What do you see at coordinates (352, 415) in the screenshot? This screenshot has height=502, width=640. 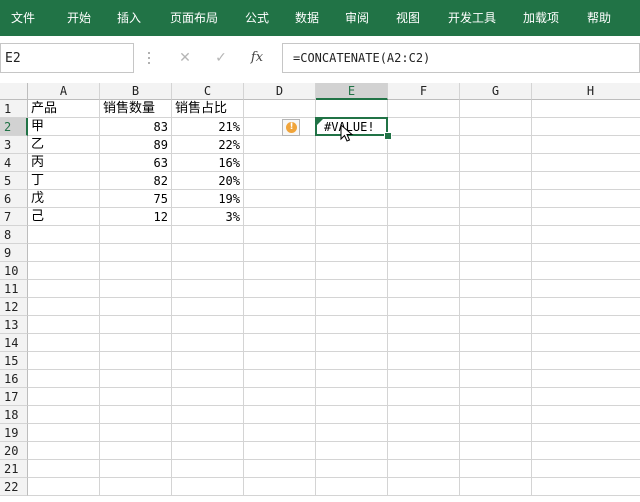 I see `cell-e18` at bounding box center [352, 415].